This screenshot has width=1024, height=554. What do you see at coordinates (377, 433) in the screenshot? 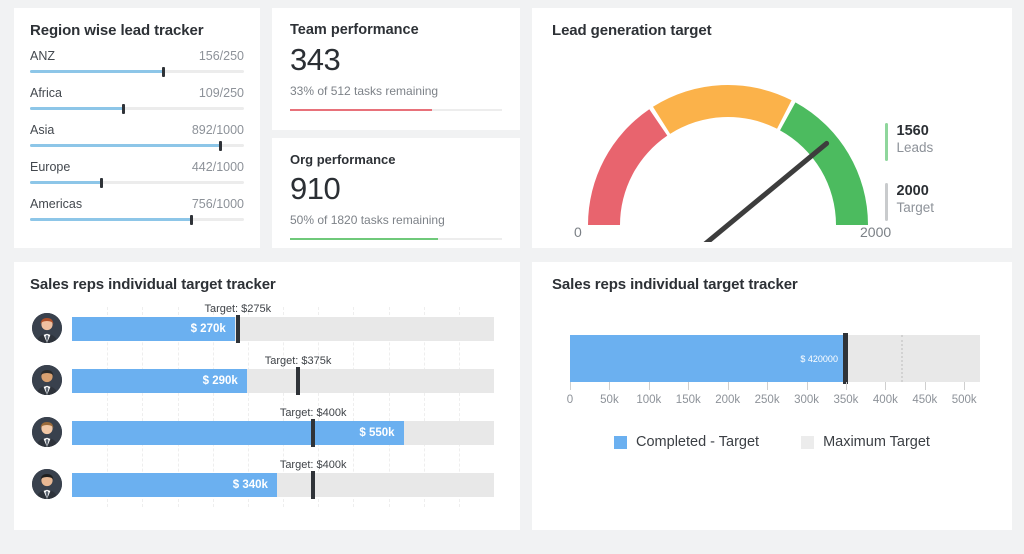
I see `bullet-value-label: $ 550k` at bounding box center [377, 433].